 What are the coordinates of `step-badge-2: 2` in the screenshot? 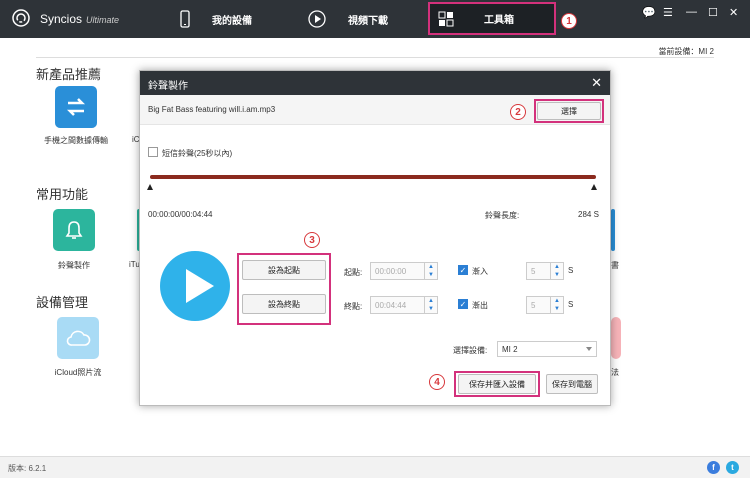 It's located at (518, 112).